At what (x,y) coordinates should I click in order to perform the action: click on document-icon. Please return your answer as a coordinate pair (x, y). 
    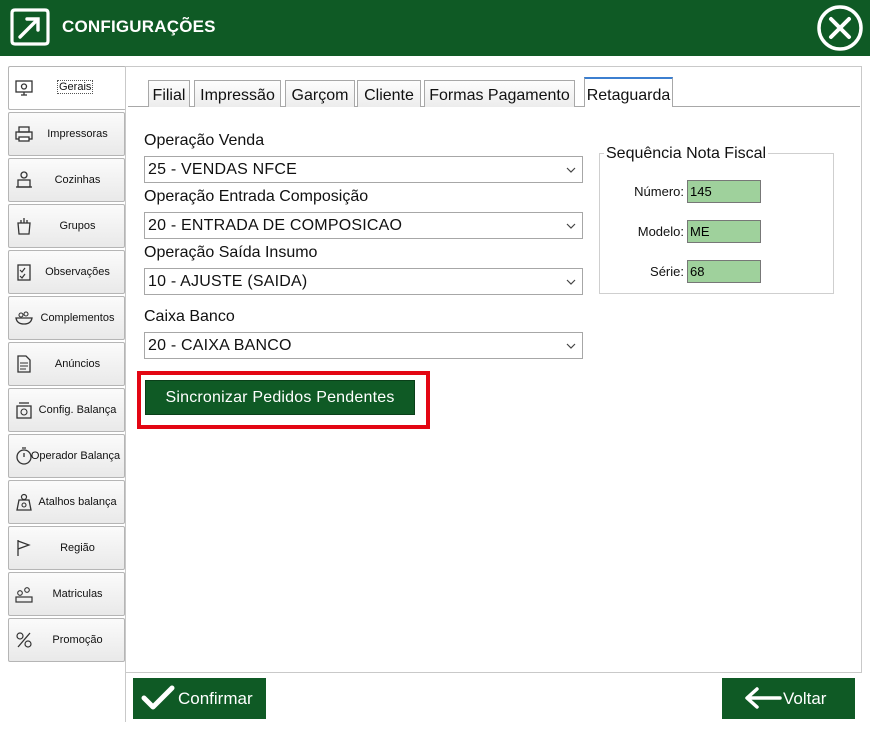
    Looking at the image, I should click on (24, 364).